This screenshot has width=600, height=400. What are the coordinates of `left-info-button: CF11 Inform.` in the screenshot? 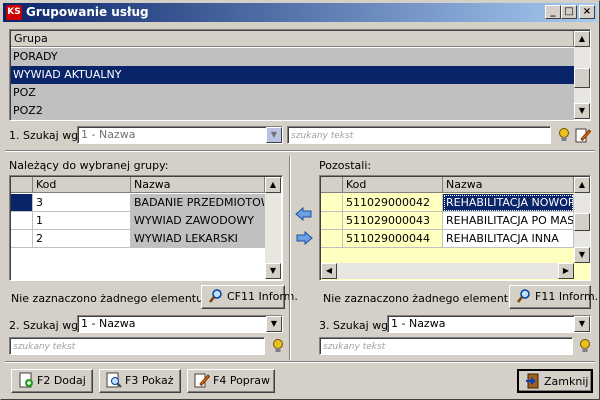 It's located at (249, 297).